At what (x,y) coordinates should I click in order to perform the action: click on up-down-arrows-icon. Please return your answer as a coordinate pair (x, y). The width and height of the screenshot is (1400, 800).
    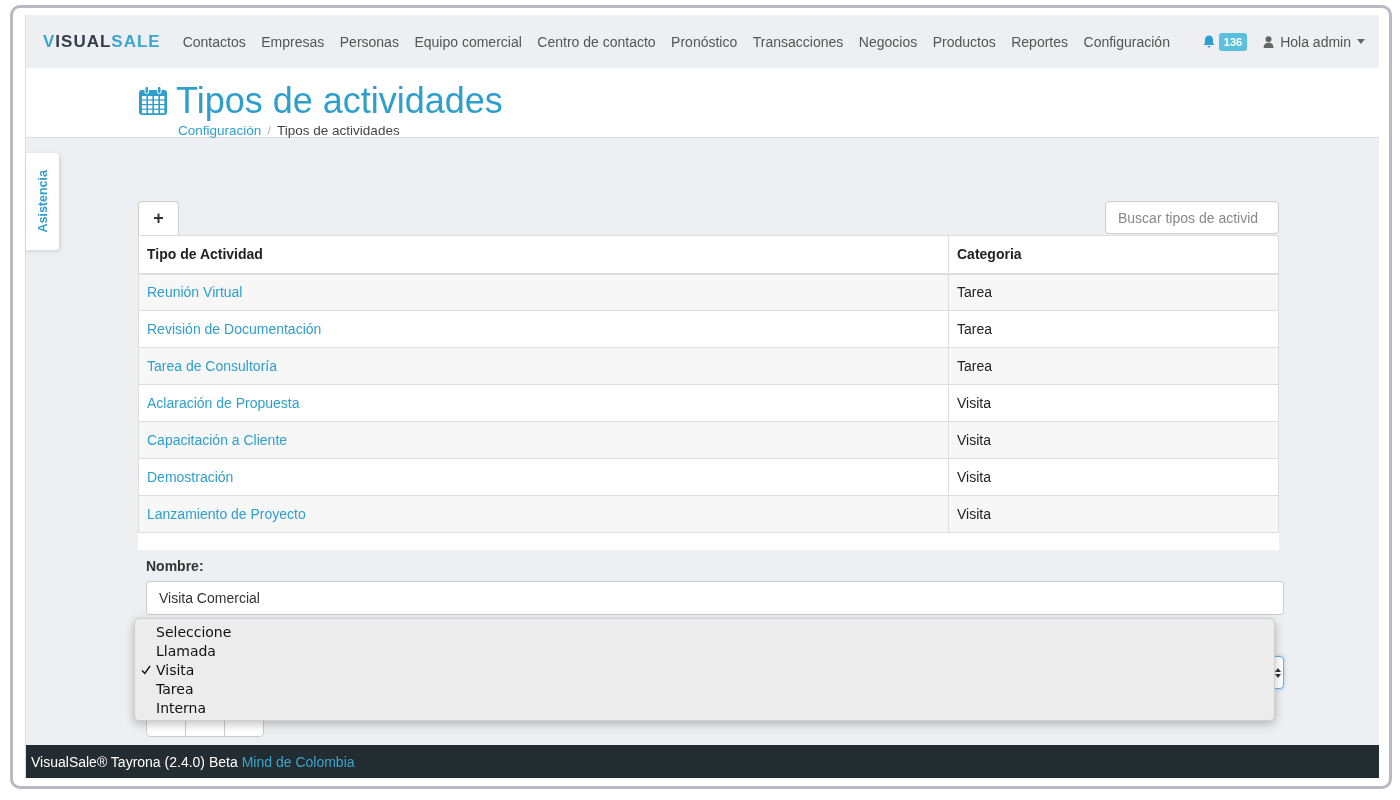
    Looking at the image, I should click on (1278, 672).